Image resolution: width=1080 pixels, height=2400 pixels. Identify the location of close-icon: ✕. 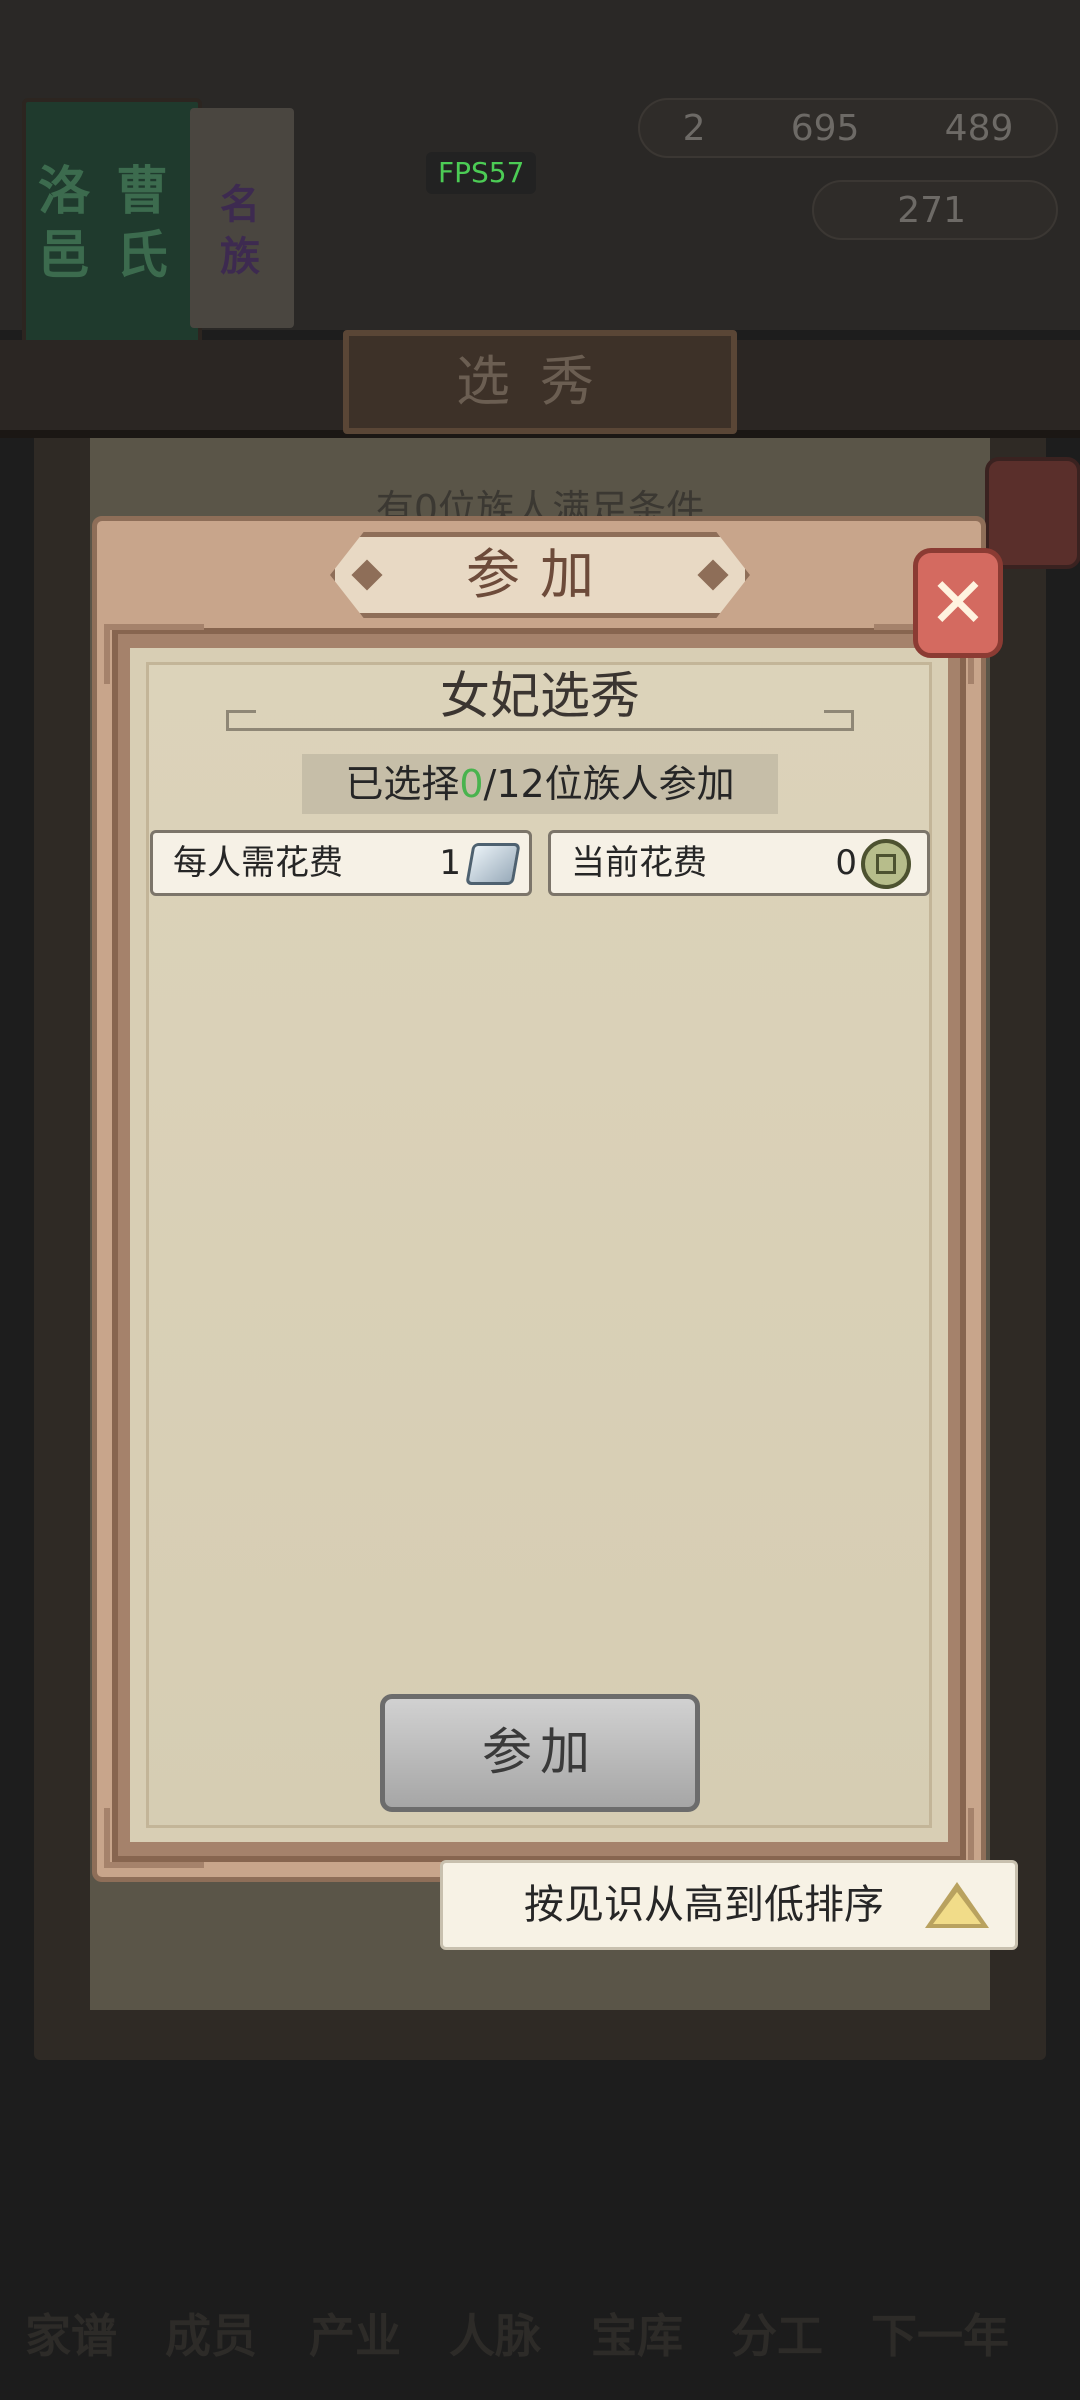
(958, 603).